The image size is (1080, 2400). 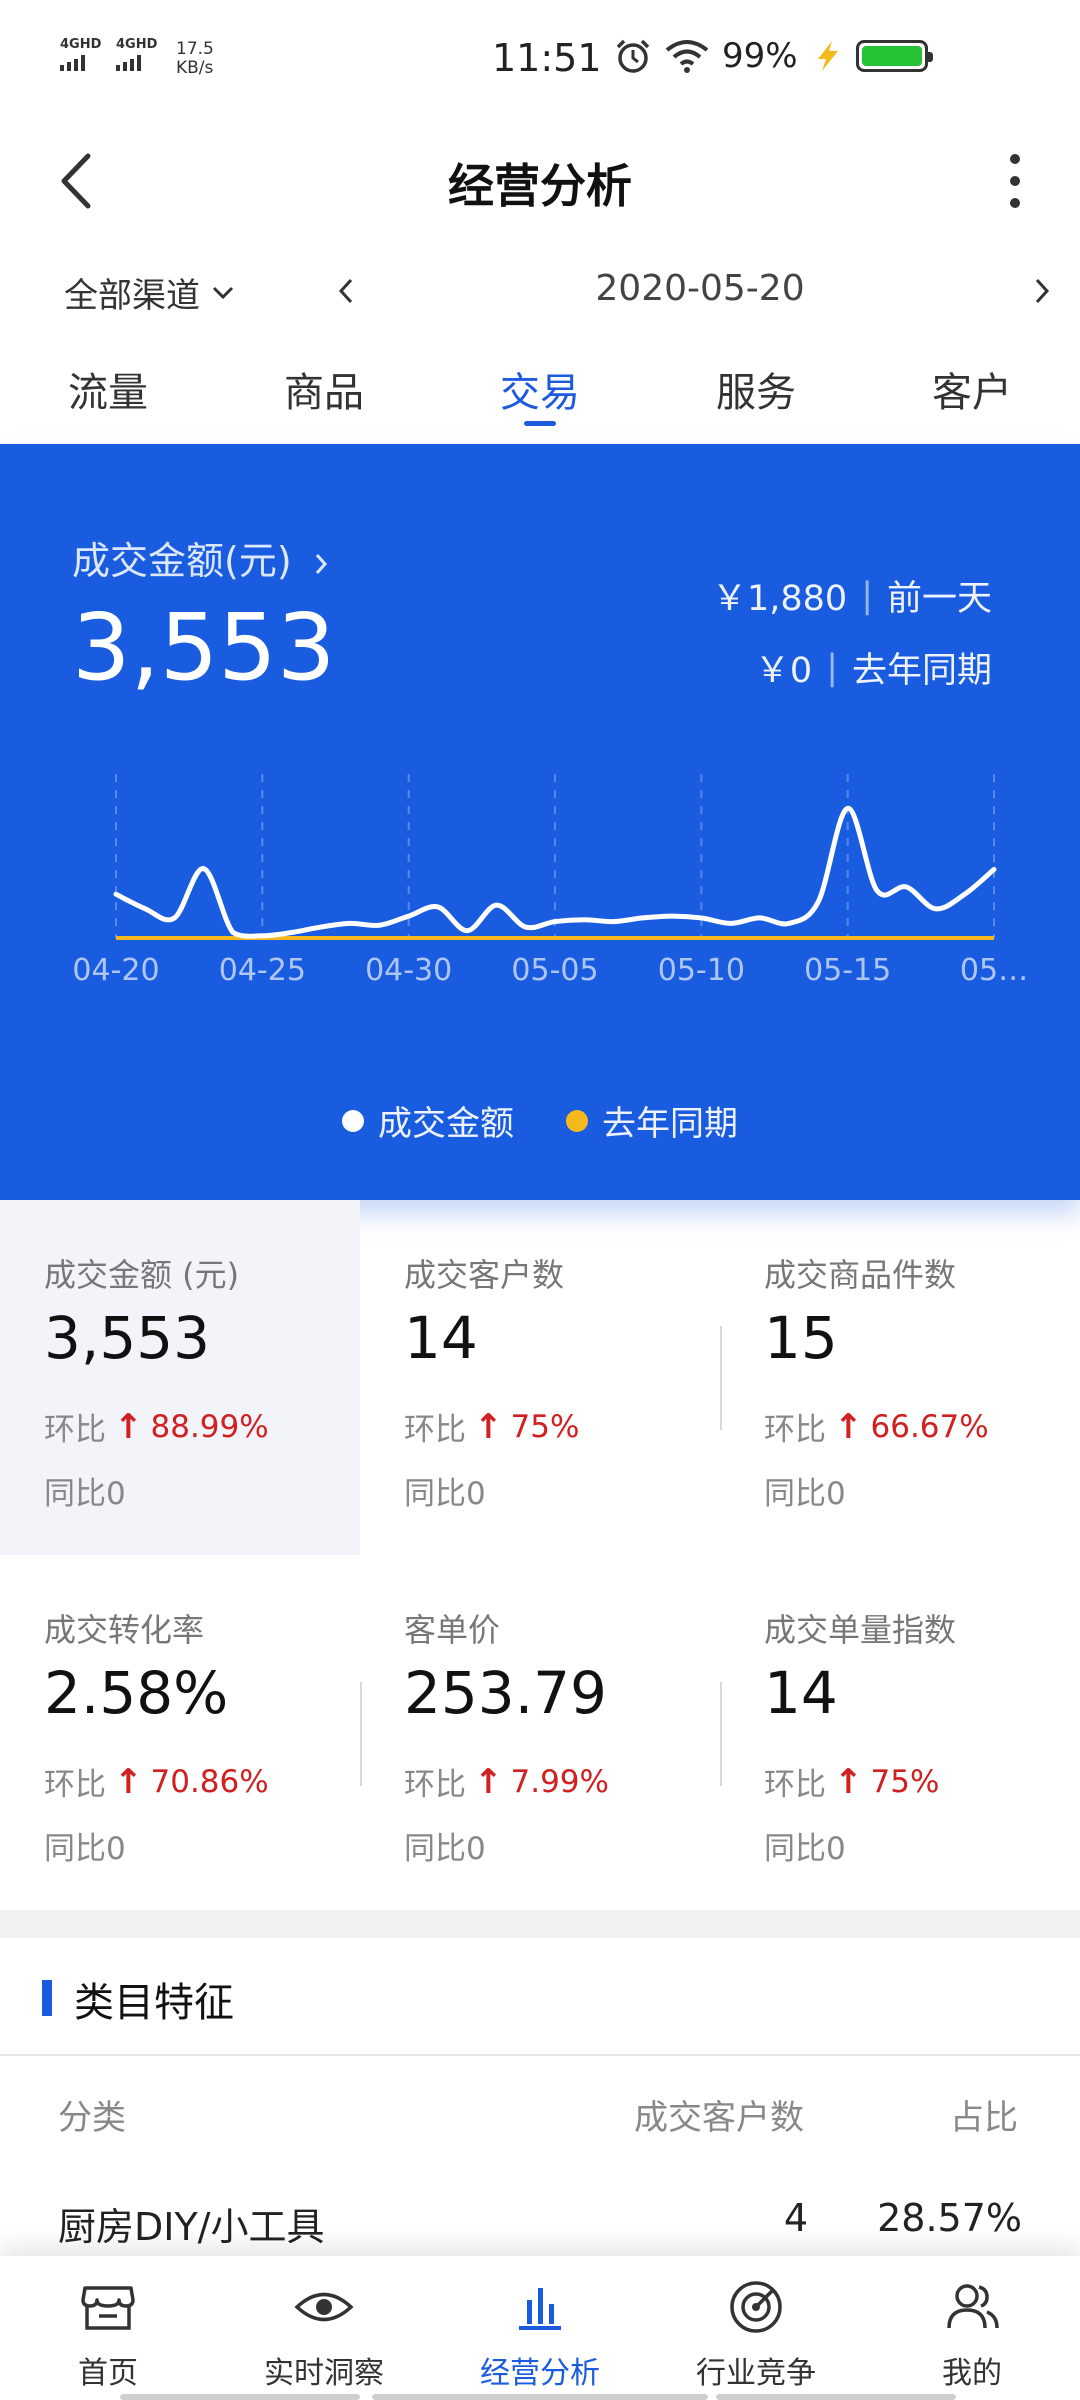 What do you see at coordinates (1015, 181) in the screenshot?
I see `more-button` at bounding box center [1015, 181].